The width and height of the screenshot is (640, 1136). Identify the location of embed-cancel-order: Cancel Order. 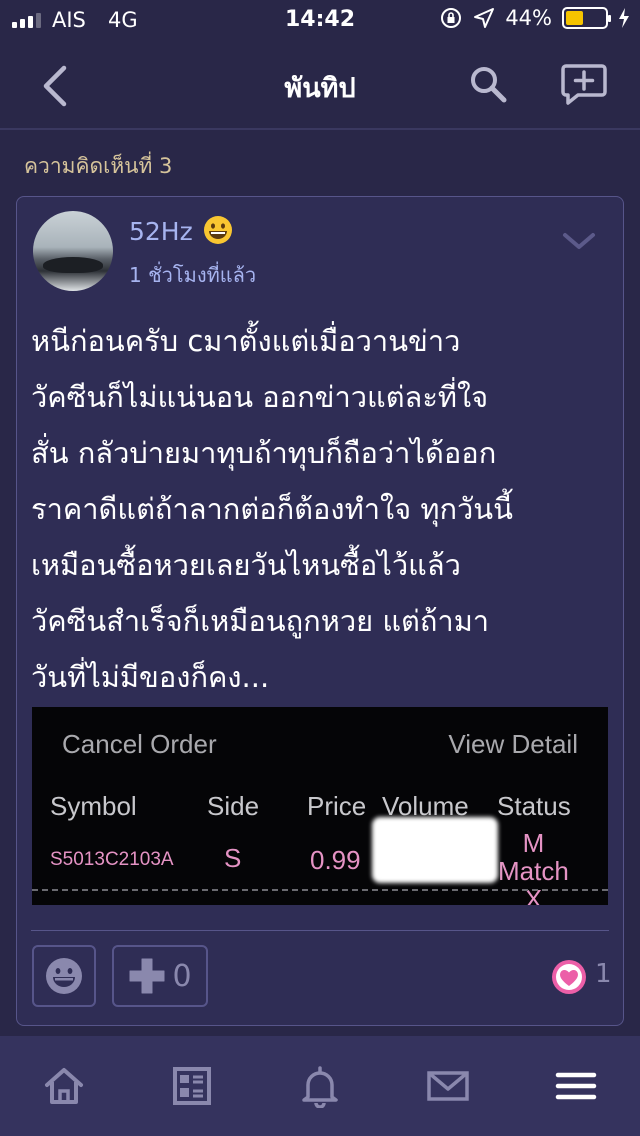
(139, 744).